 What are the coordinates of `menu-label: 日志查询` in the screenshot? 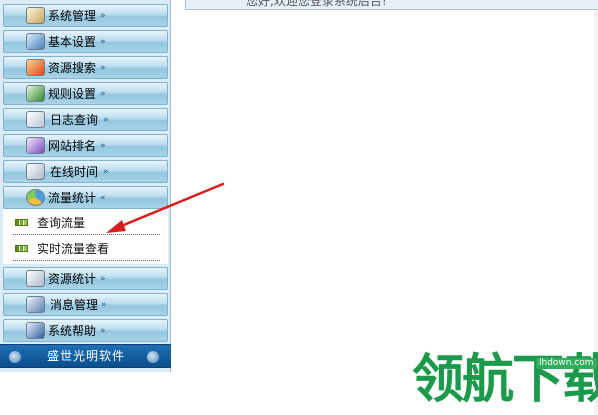 It's located at (74, 120).